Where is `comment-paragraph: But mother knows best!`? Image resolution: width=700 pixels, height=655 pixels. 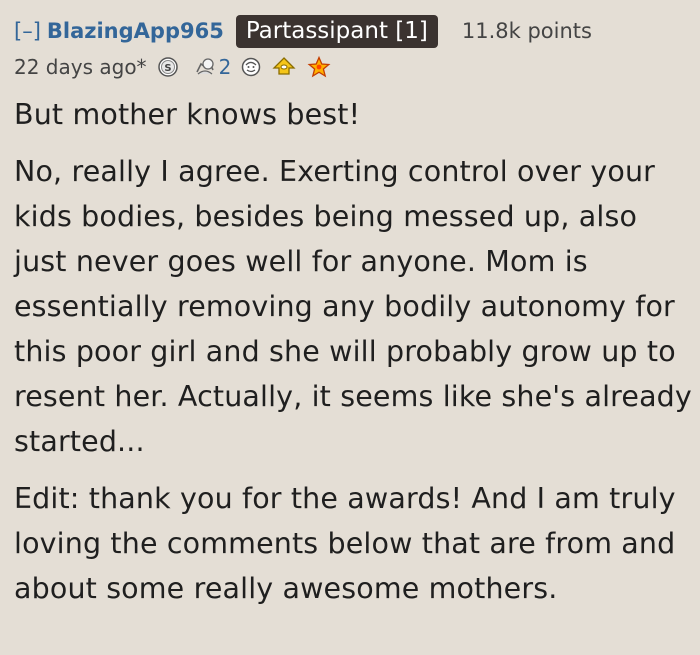
comment-paragraph: But mother knows best! is located at coordinates (187, 114).